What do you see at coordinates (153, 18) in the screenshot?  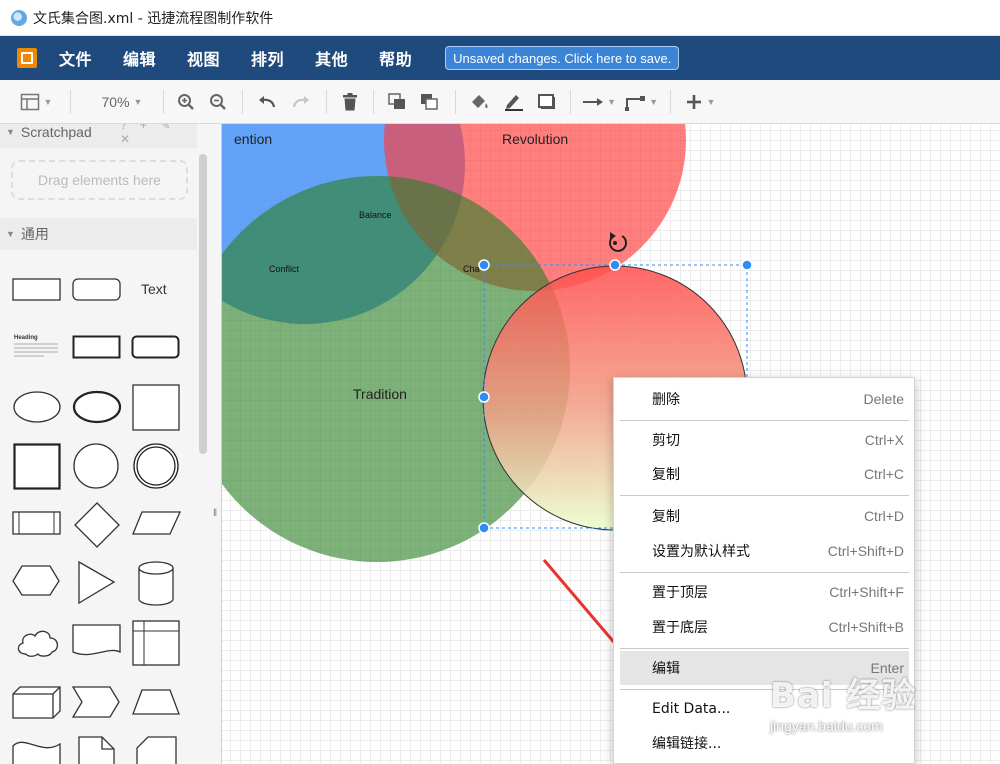 I see `window-title: 文氏集合图.xml - 迅捷流程图制作软件` at bounding box center [153, 18].